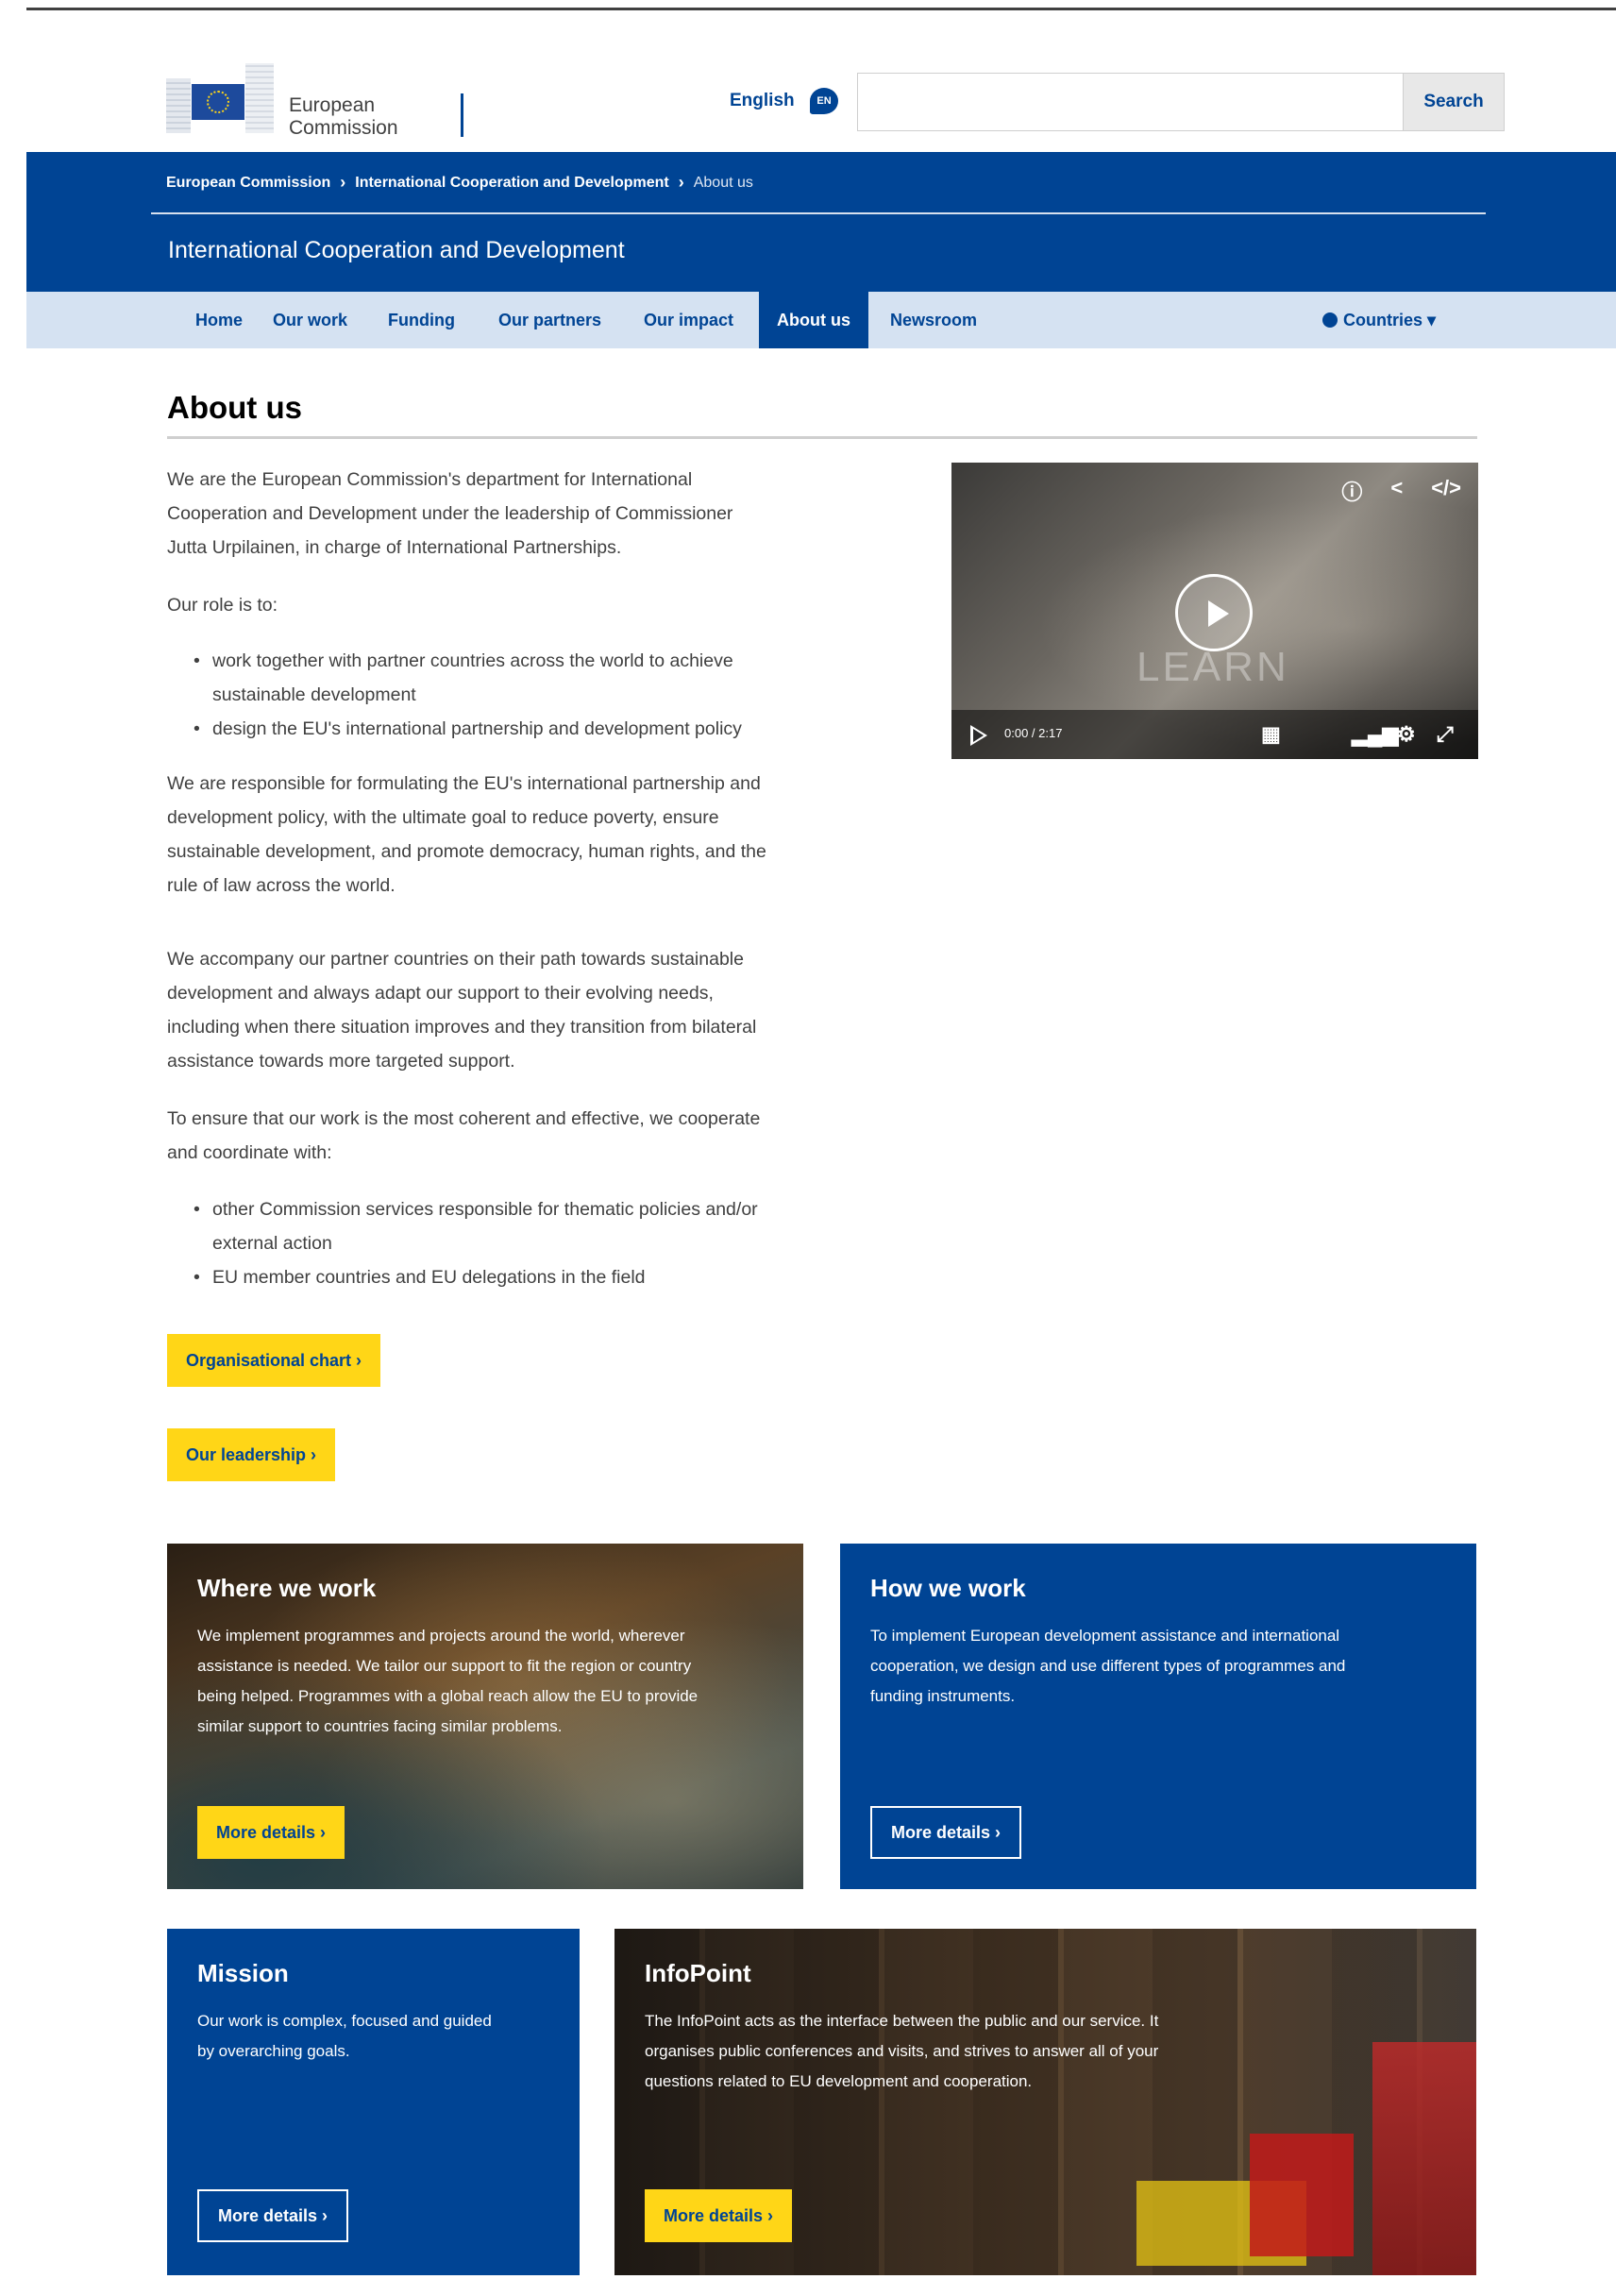 Image resolution: width=1616 pixels, height=2296 pixels. What do you see at coordinates (178, 105) in the screenshot?
I see `logo-building-left` at bounding box center [178, 105].